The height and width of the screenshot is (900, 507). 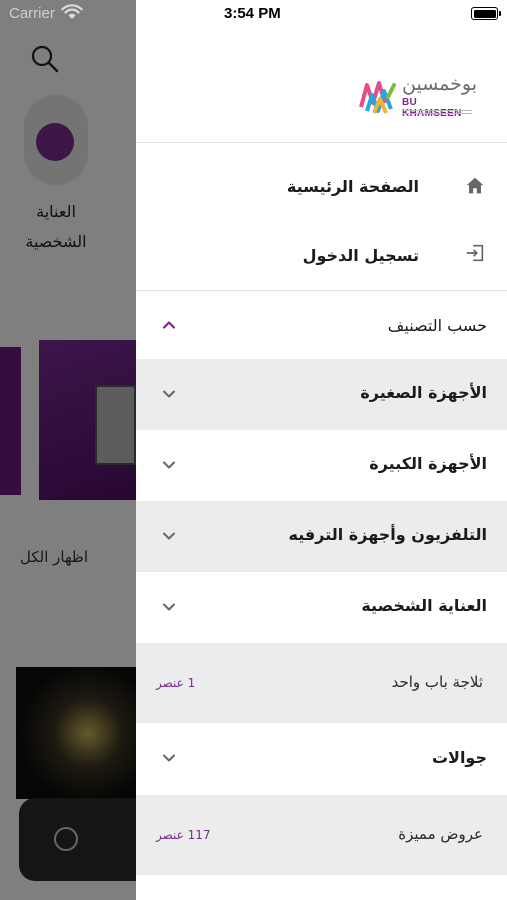 What do you see at coordinates (440, 834) in the screenshot?
I see `category-label: عروض مميزة` at bounding box center [440, 834].